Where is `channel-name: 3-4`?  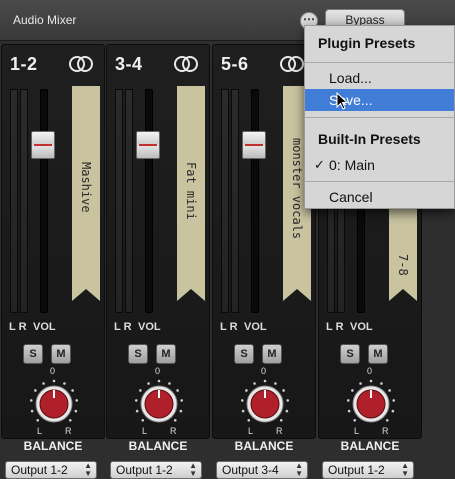
channel-name: 3-4 is located at coordinates (129, 64).